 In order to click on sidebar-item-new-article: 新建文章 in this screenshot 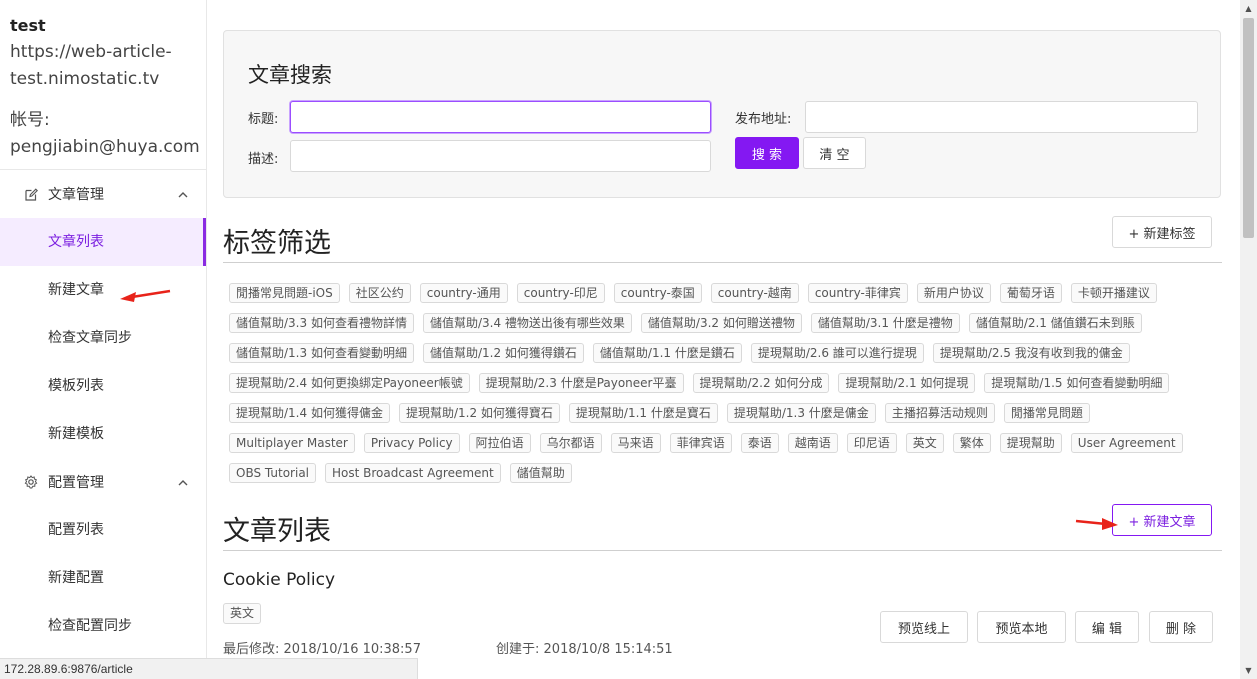, I will do `click(103, 290)`.